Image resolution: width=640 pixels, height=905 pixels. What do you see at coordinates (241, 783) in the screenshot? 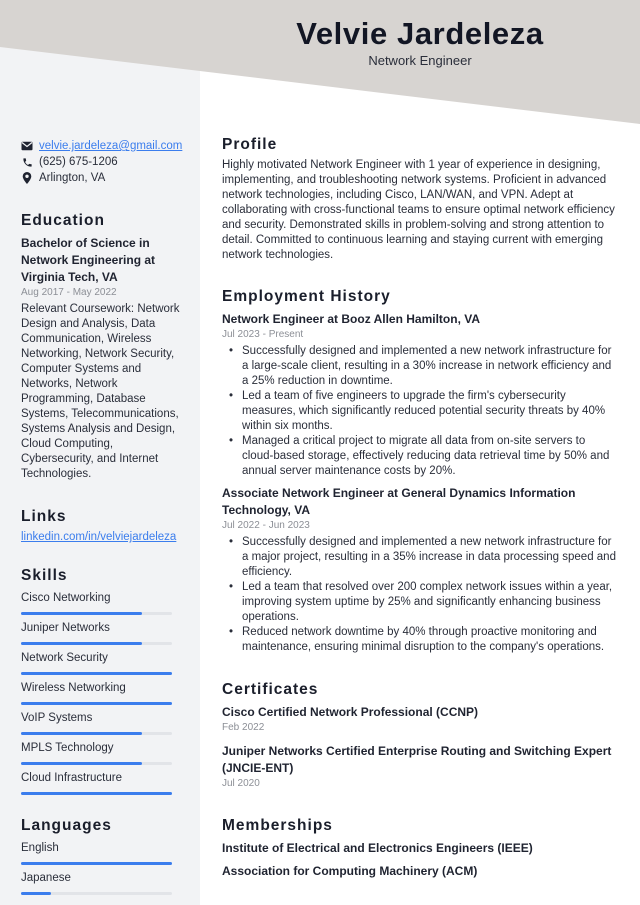
I see `certificate-date: Jul 2020` at bounding box center [241, 783].